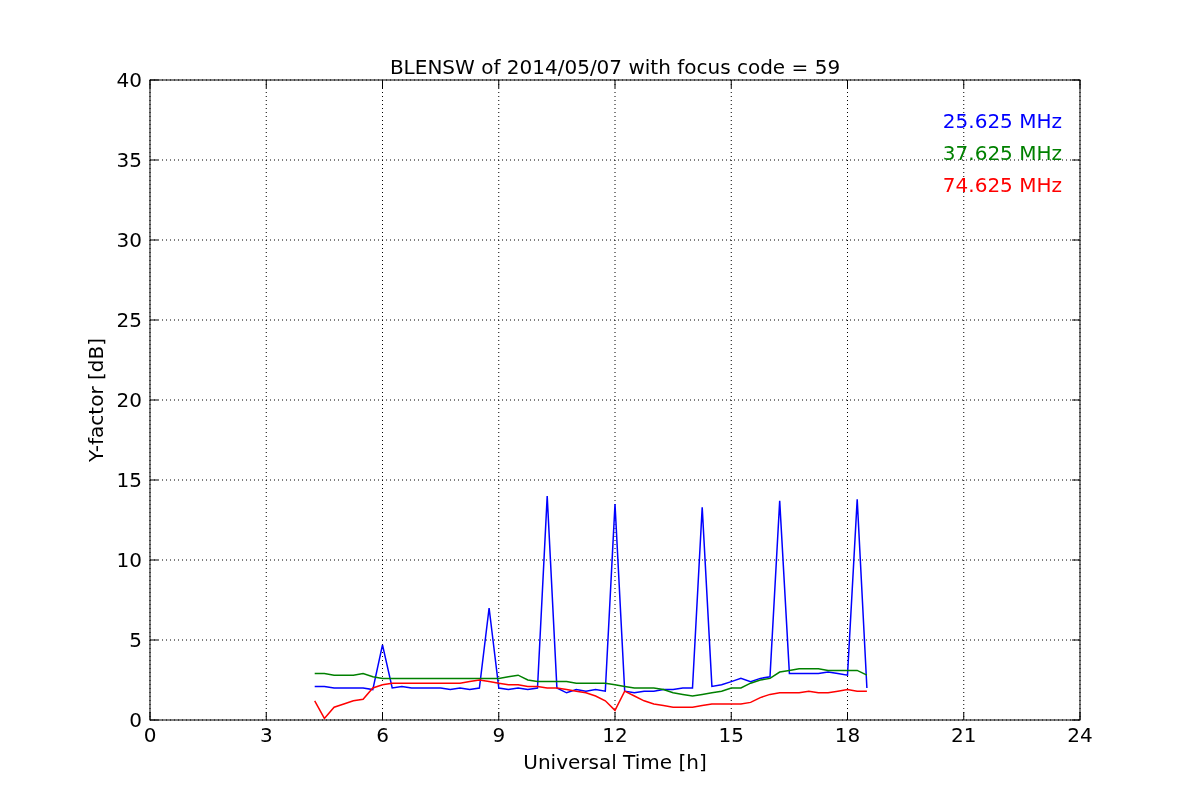 Image resolution: width=1200 pixels, height=800 pixels. I want to click on legend-label: 74.625 MHz, so click(1002, 185).